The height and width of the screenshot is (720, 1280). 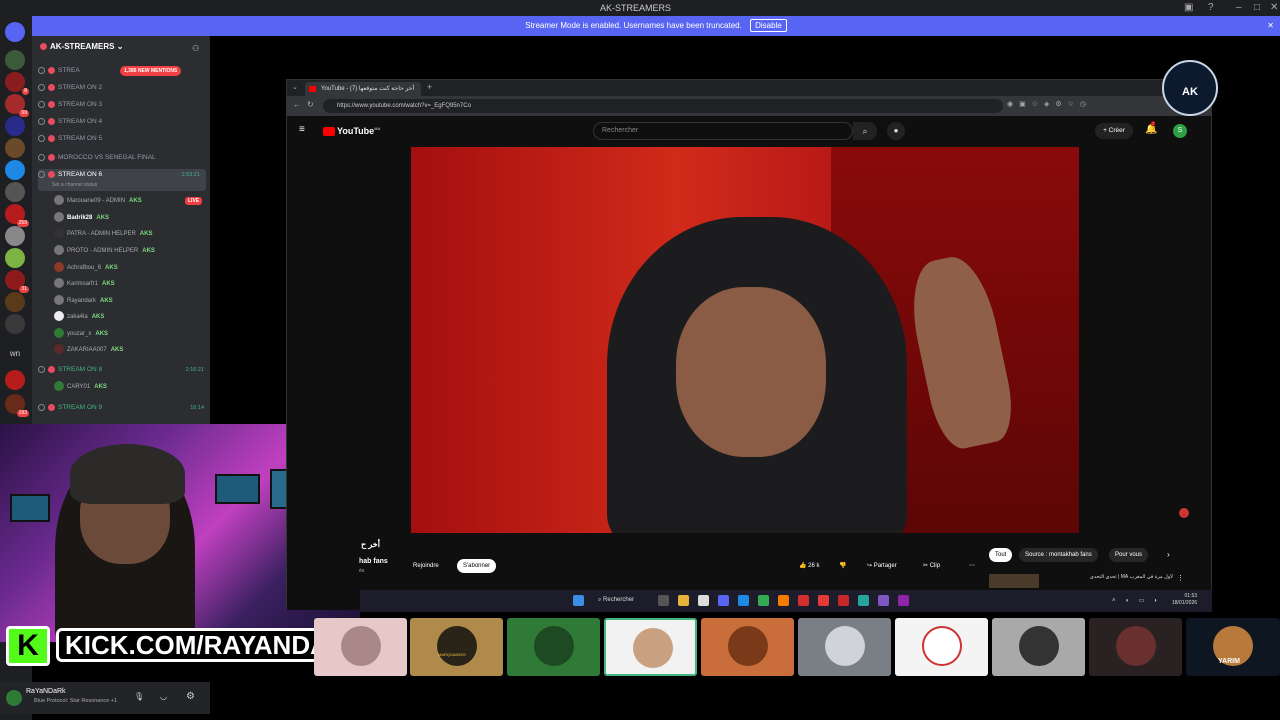 I want to click on task-view-icon, so click(x=663, y=600).